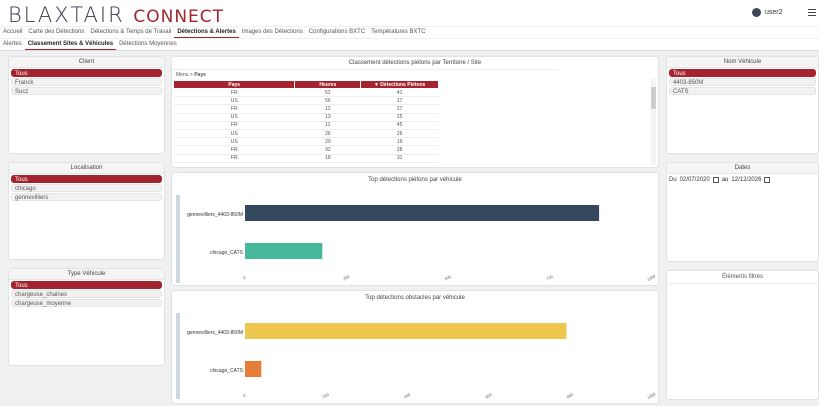 Image resolution: width=819 pixels, height=406 pixels. What do you see at coordinates (206, 32) in the screenshot?
I see `nav-detections-alertes: Détections & Alertes` at bounding box center [206, 32].